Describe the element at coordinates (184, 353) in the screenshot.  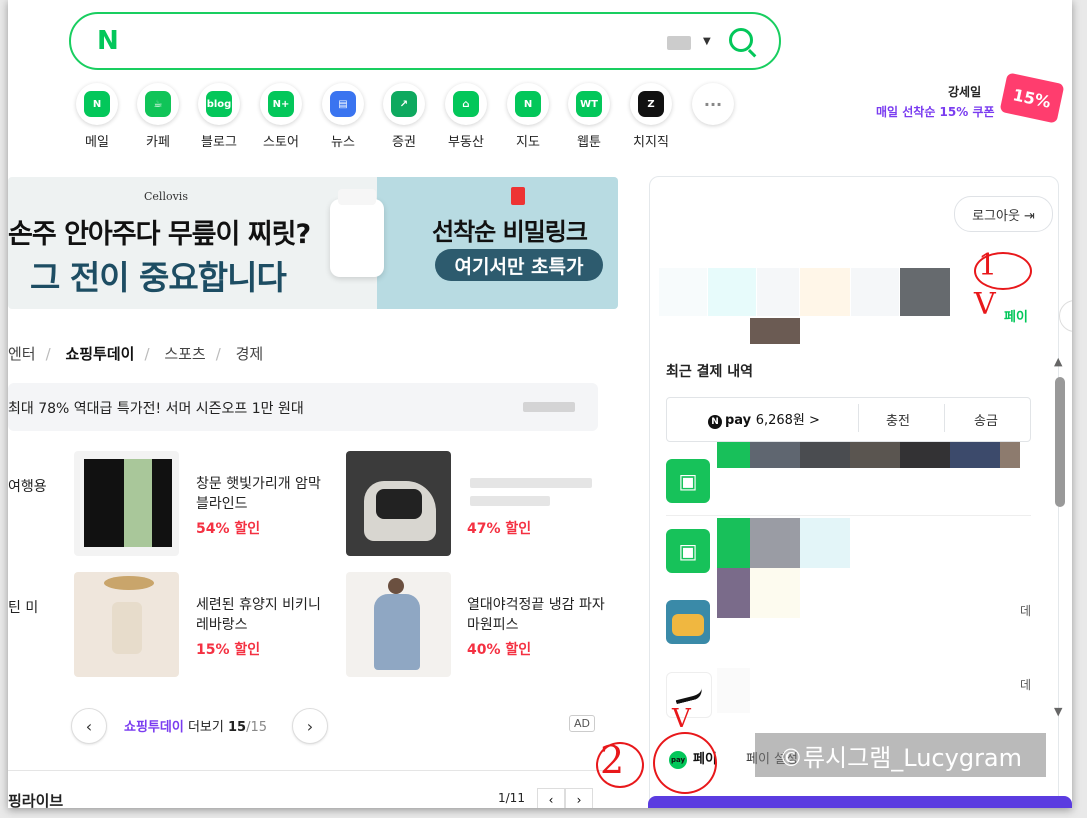
I see `tab-sports: 스포츠` at that location.